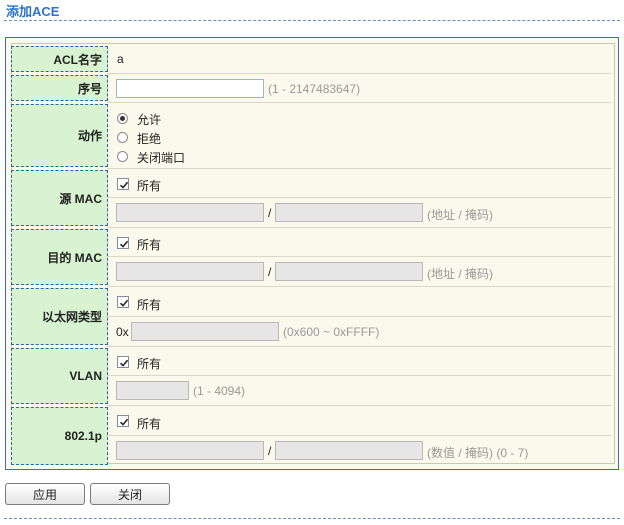 The image size is (624, 525). What do you see at coordinates (219, 391) in the screenshot?
I see `vlan-hint: (1 - 4094)` at bounding box center [219, 391].